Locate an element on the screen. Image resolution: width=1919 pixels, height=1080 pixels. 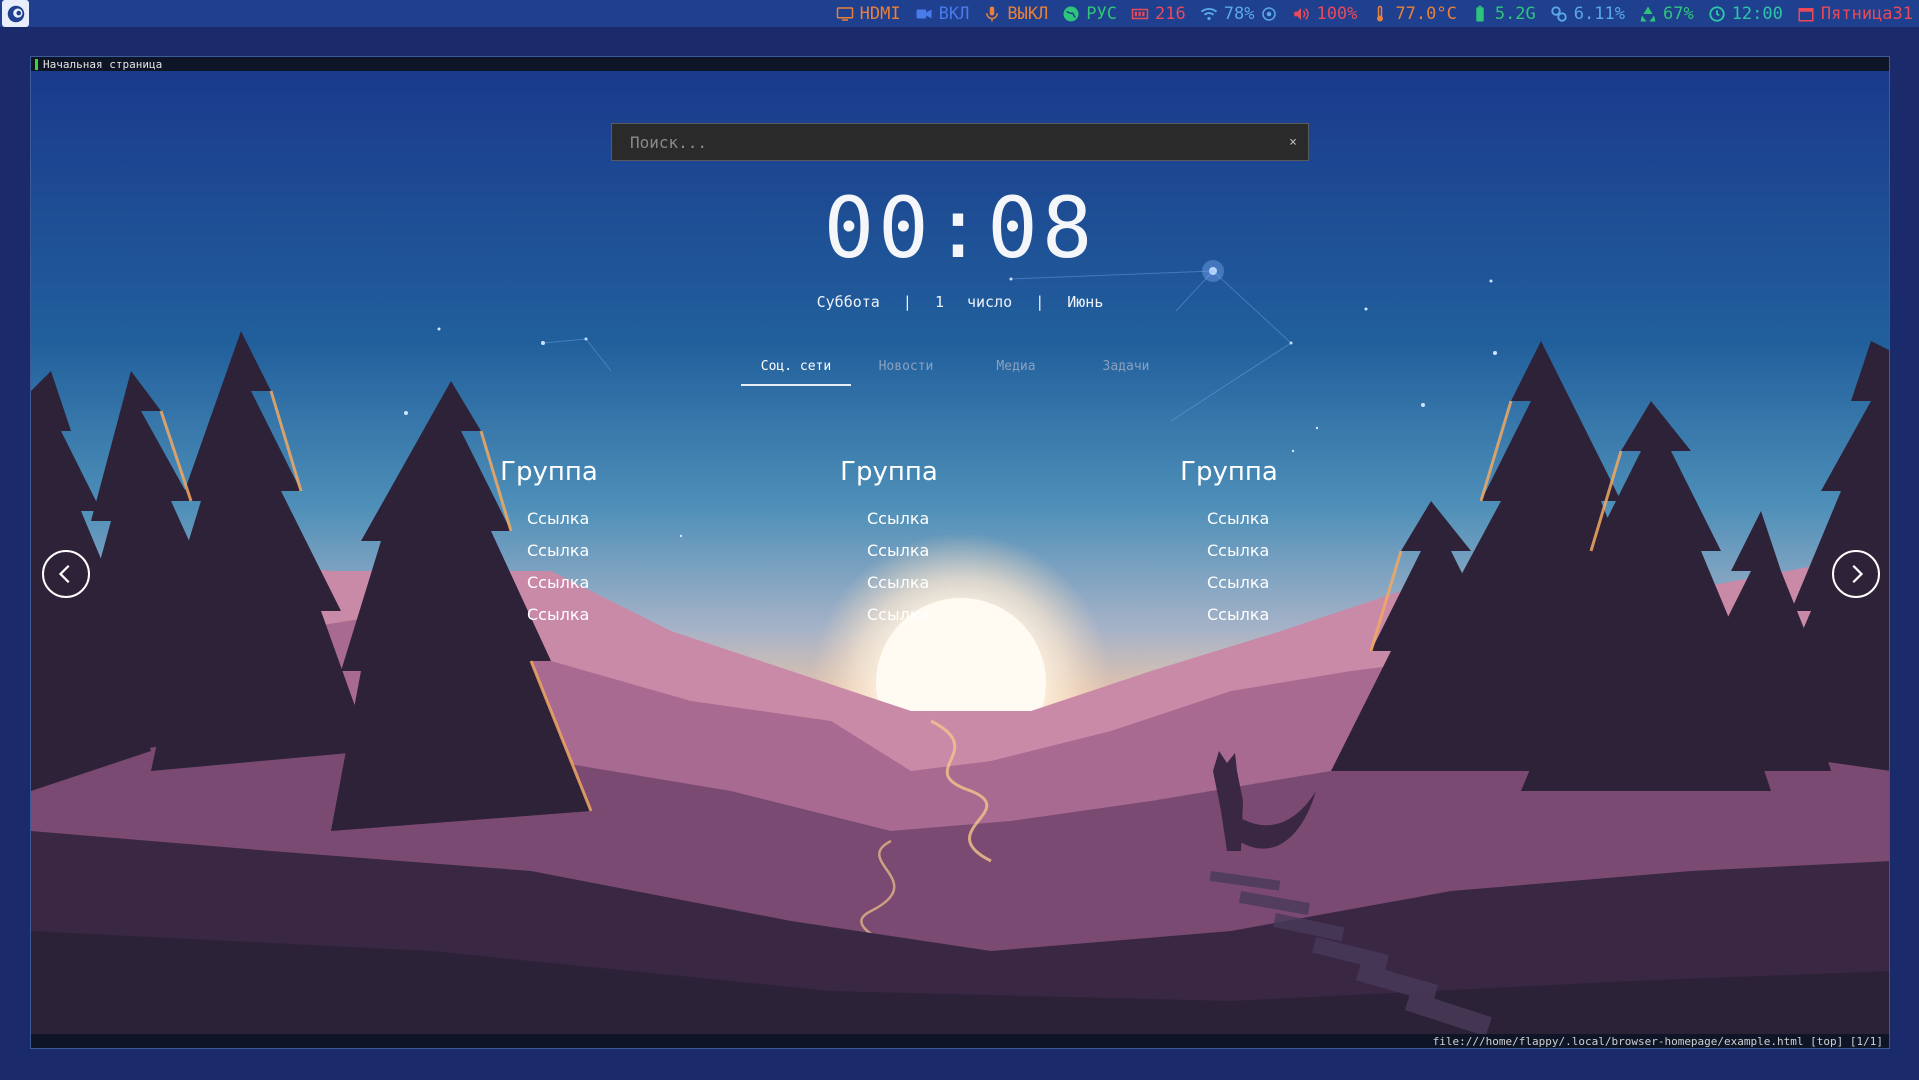
status-language: РУС is located at coordinates (1089, 14).